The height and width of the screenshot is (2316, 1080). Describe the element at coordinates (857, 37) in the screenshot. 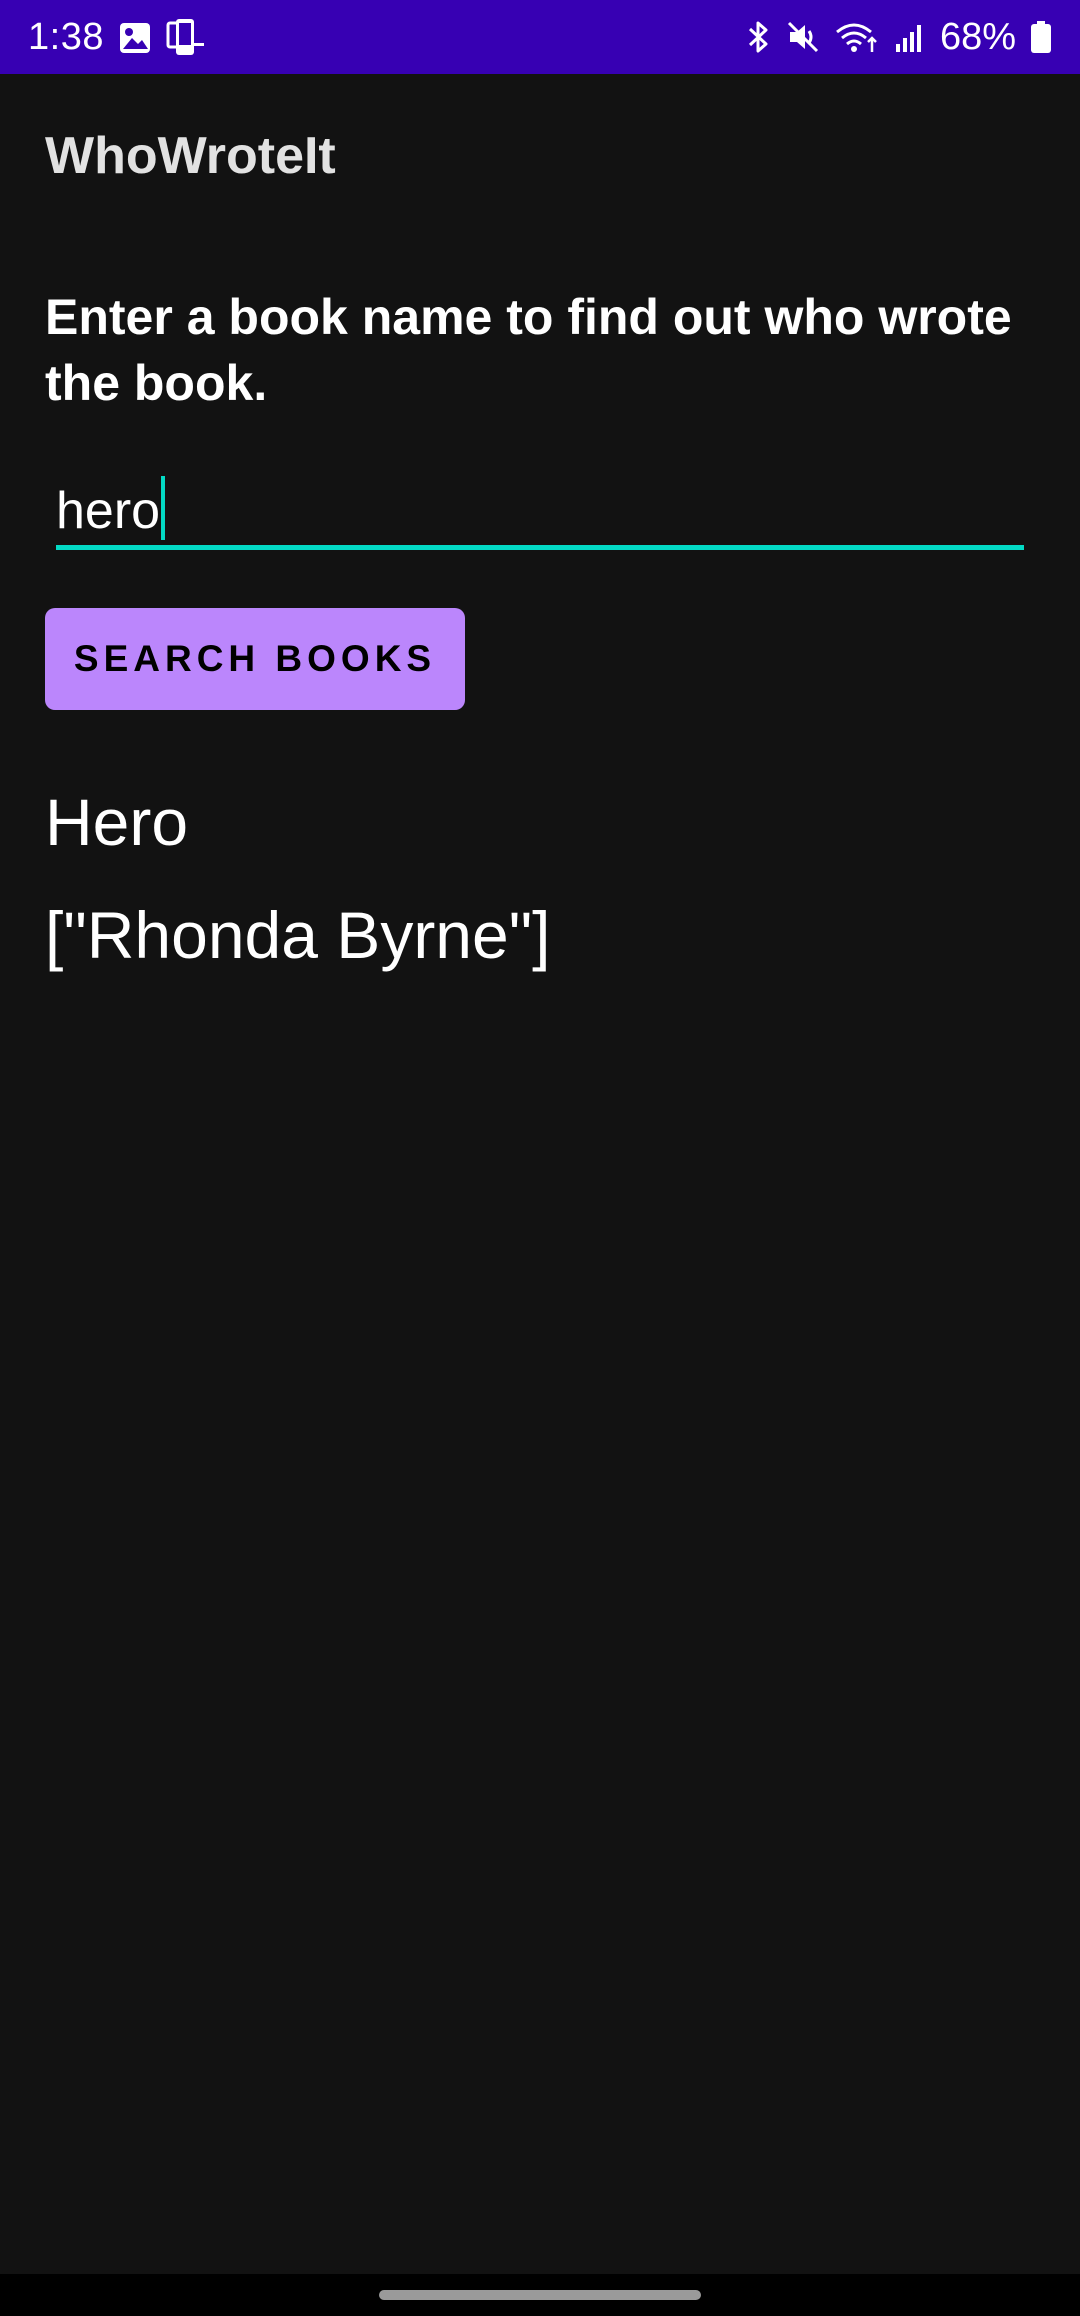

I see `wifi-icon` at that location.